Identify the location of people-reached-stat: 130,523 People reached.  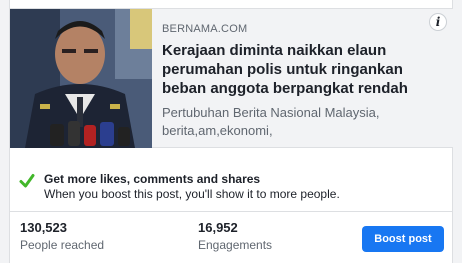
(62, 236).